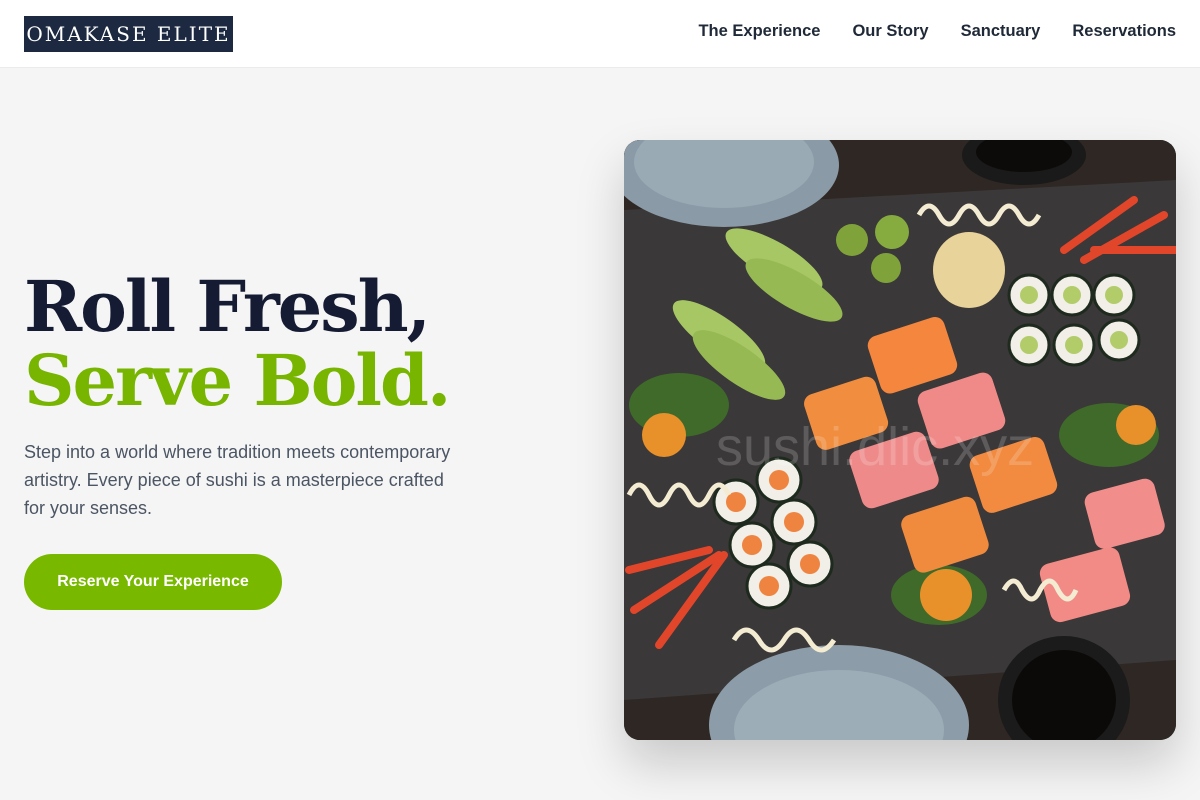 This screenshot has height=800, width=1200. What do you see at coordinates (153, 582) in the screenshot?
I see `reserve-experience-button: Reserve Your Experience` at bounding box center [153, 582].